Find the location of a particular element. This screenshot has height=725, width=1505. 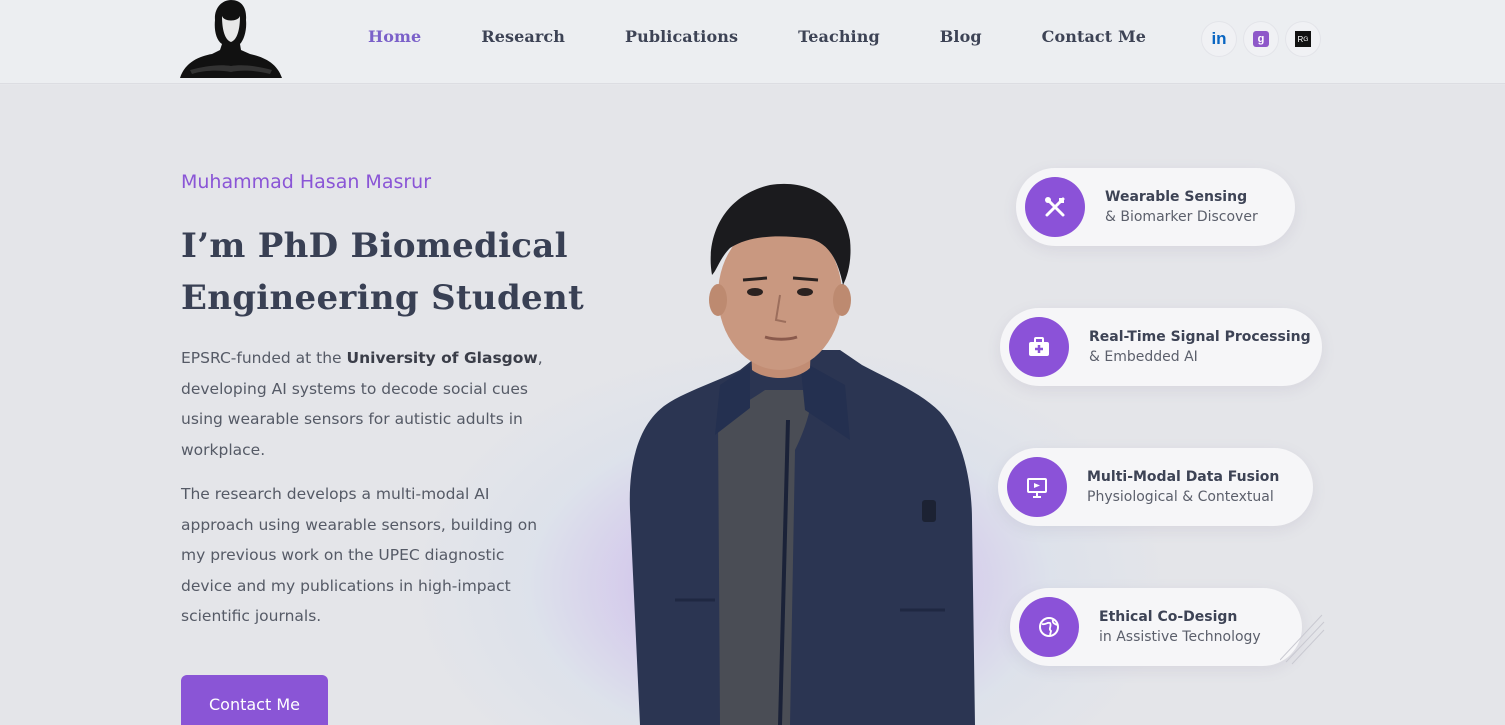

social-links: in g RG is located at coordinates (1261, 39).